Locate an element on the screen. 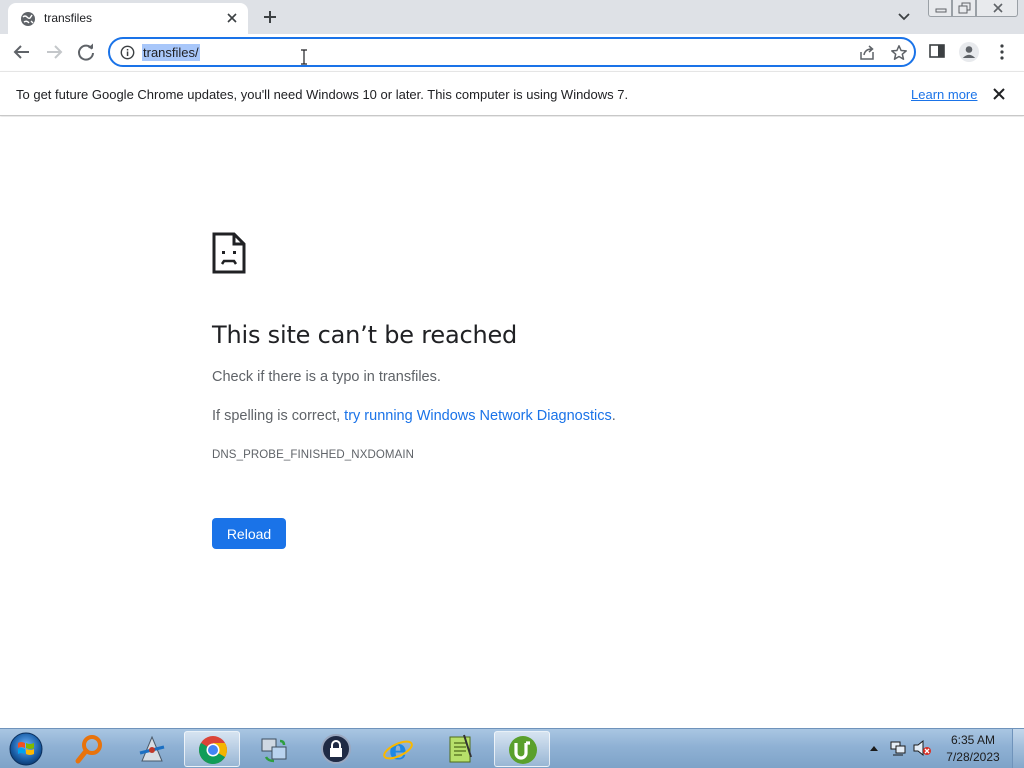  address-bar: transfiles/ is located at coordinates (512, 52).